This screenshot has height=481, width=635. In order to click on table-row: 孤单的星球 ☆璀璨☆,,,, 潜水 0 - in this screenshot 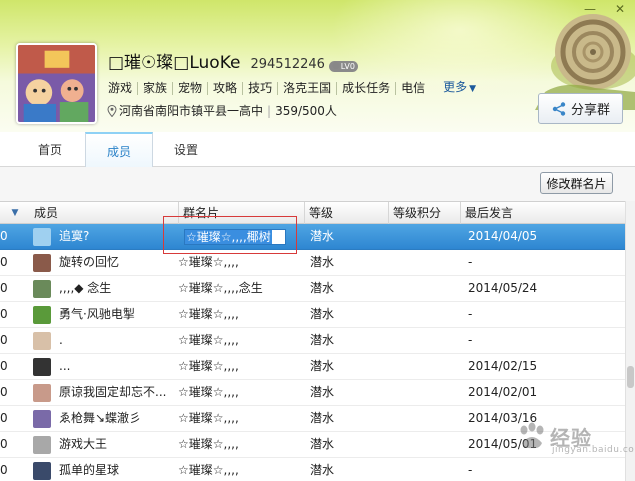, I will do `click(312, 469)`.